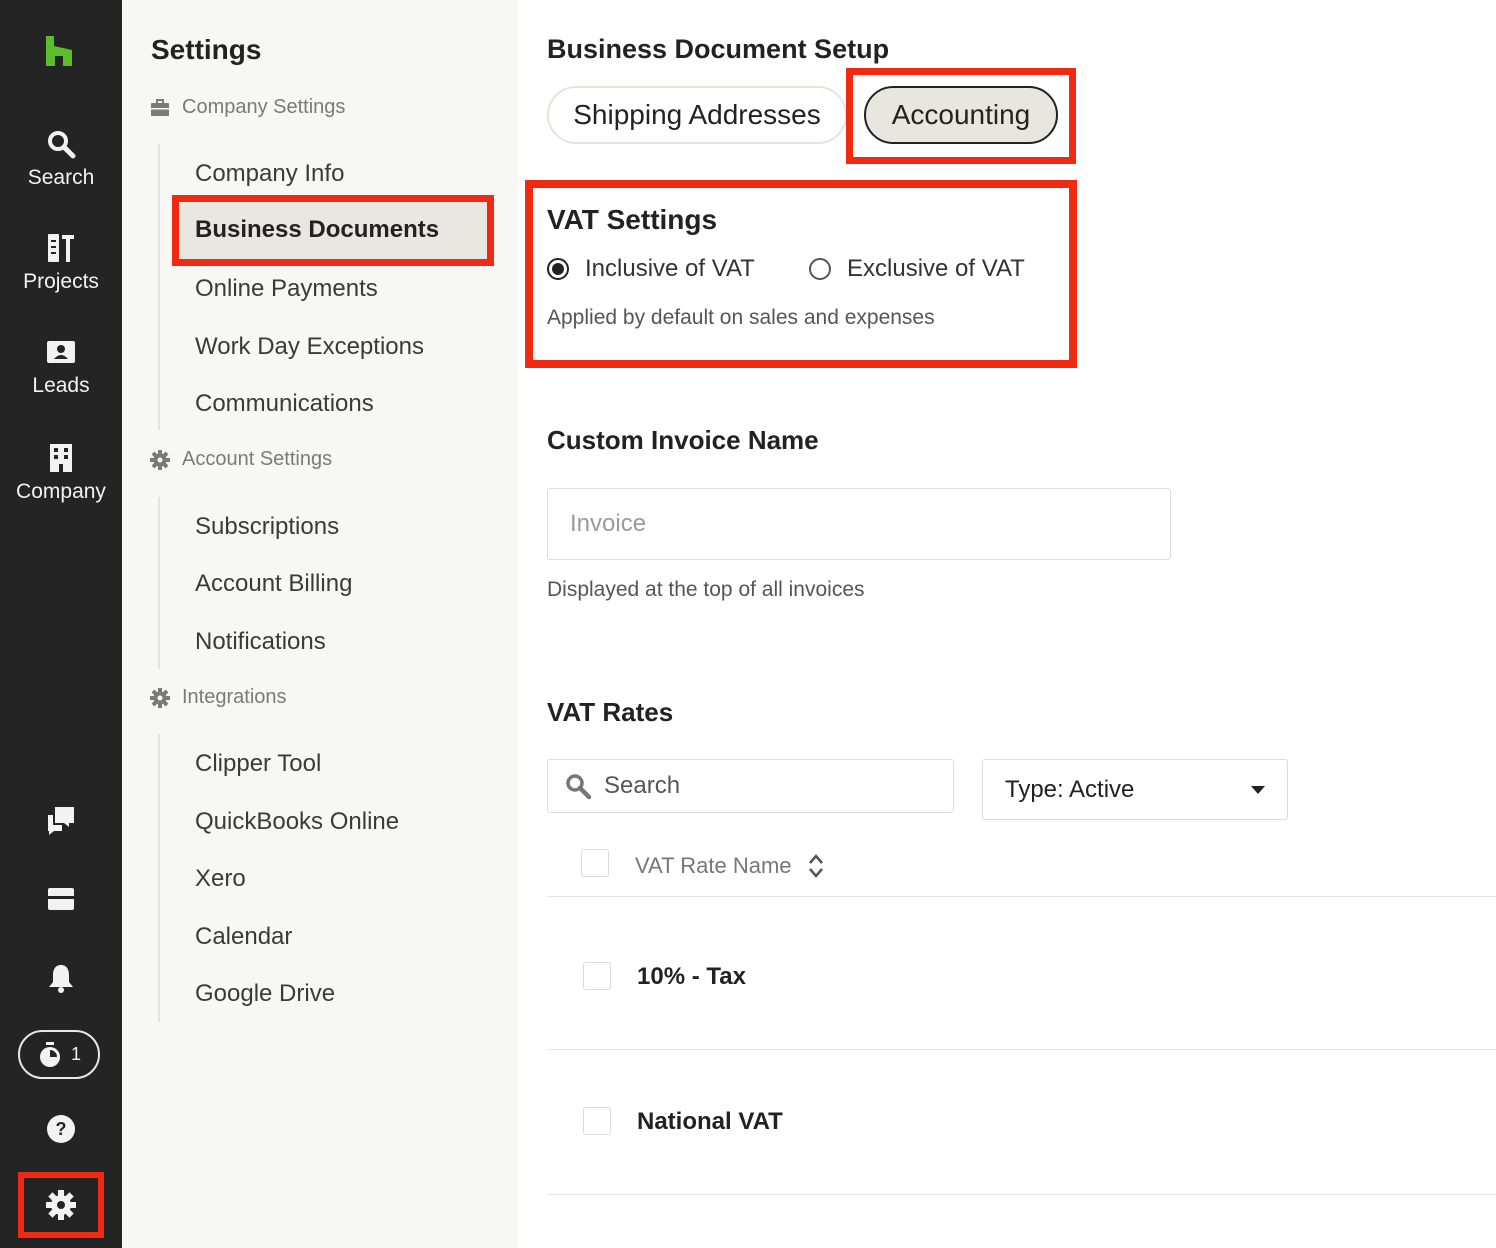 The image size is (1496, 1248). I want to click on tab-accounting: Accounting, so click(961, 115).